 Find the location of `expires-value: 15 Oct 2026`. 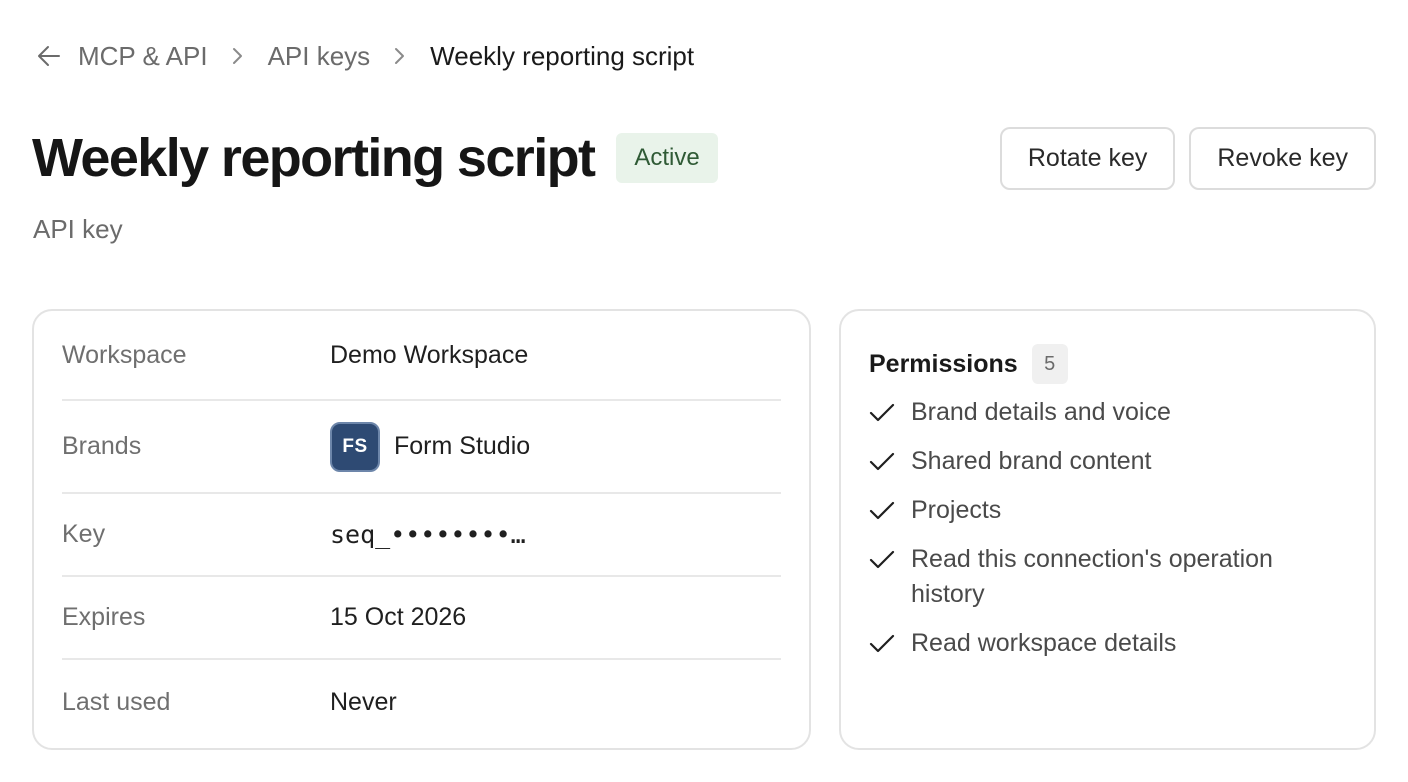

expires-value: 15 Oct 2026 is located at coordinates (398, 617).